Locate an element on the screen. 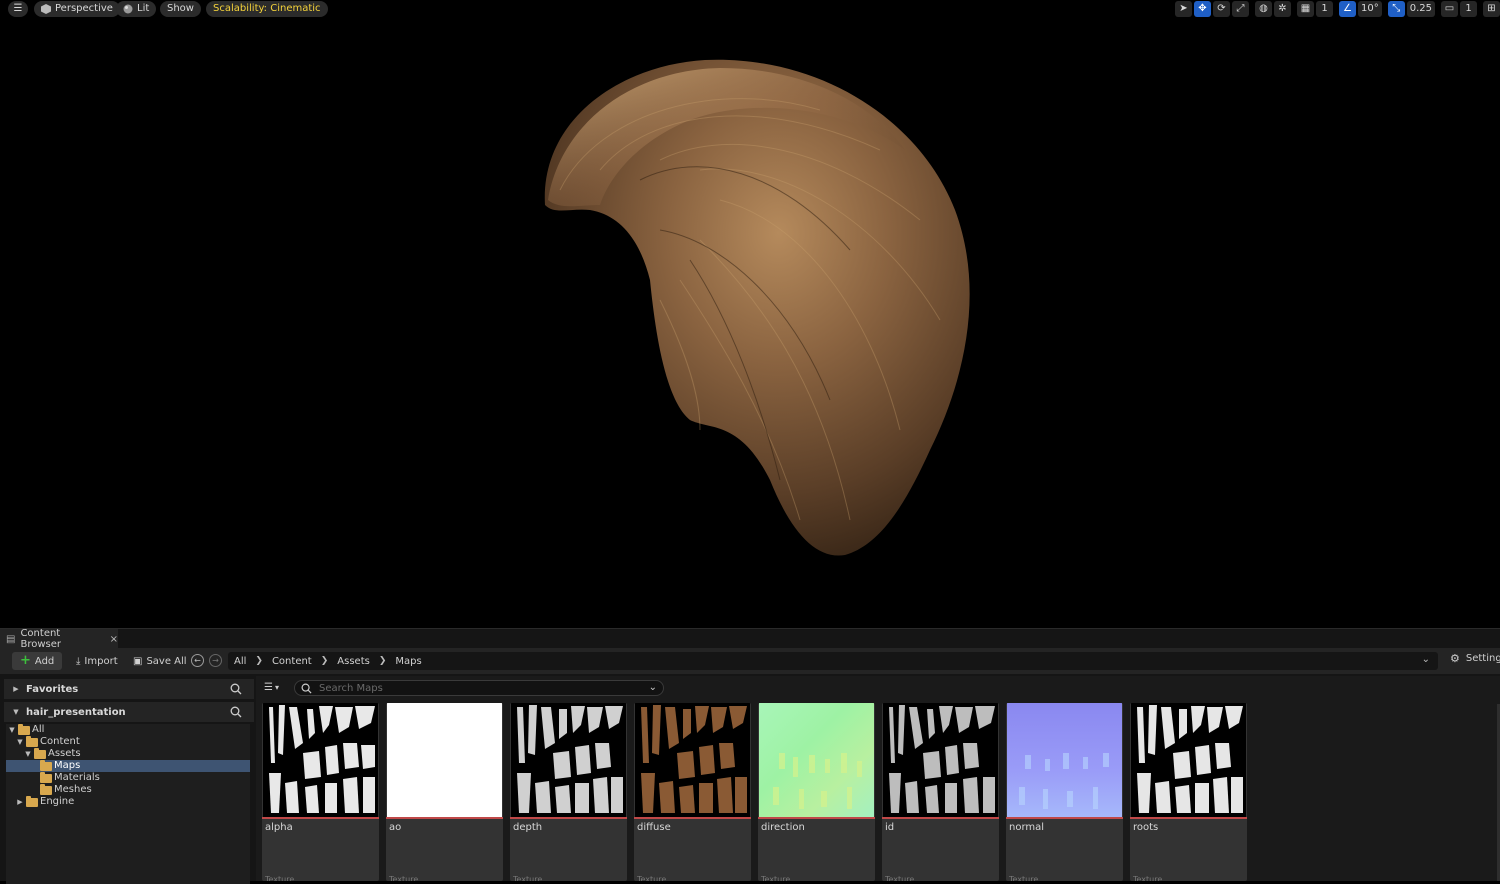 This screenshot has width=1500, height=884. camera-speed-button: ▭ is located at coordinates (1449, 9).